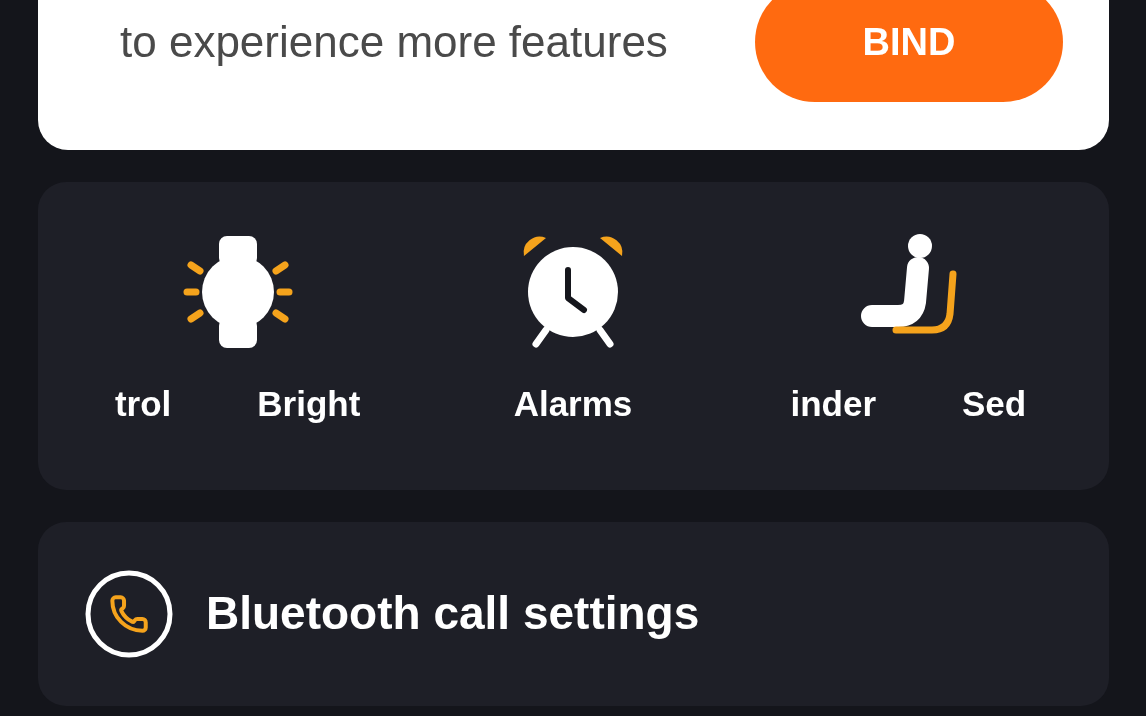 Image resolution: width=1146 pixels, height=716 pixels. Describe the element at coordinates (129, 614) in the screenshot. I see `phone-icon` at that location.